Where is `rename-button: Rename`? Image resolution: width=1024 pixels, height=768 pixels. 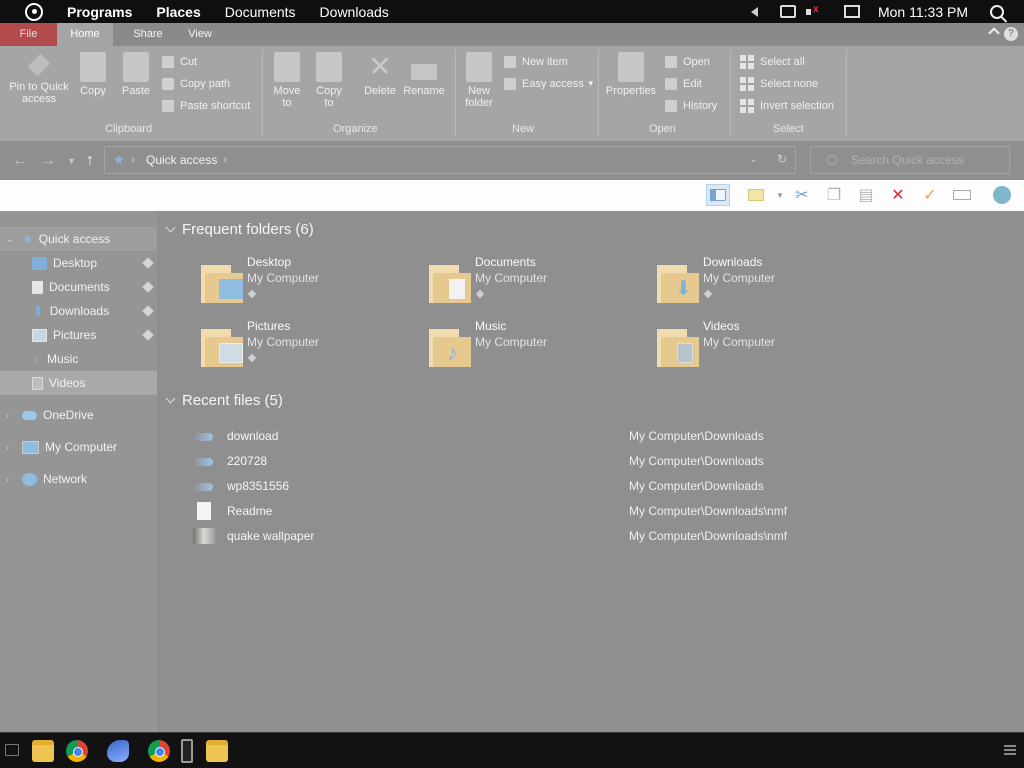 rename-button: Rename is located at coordinates (424, 74).